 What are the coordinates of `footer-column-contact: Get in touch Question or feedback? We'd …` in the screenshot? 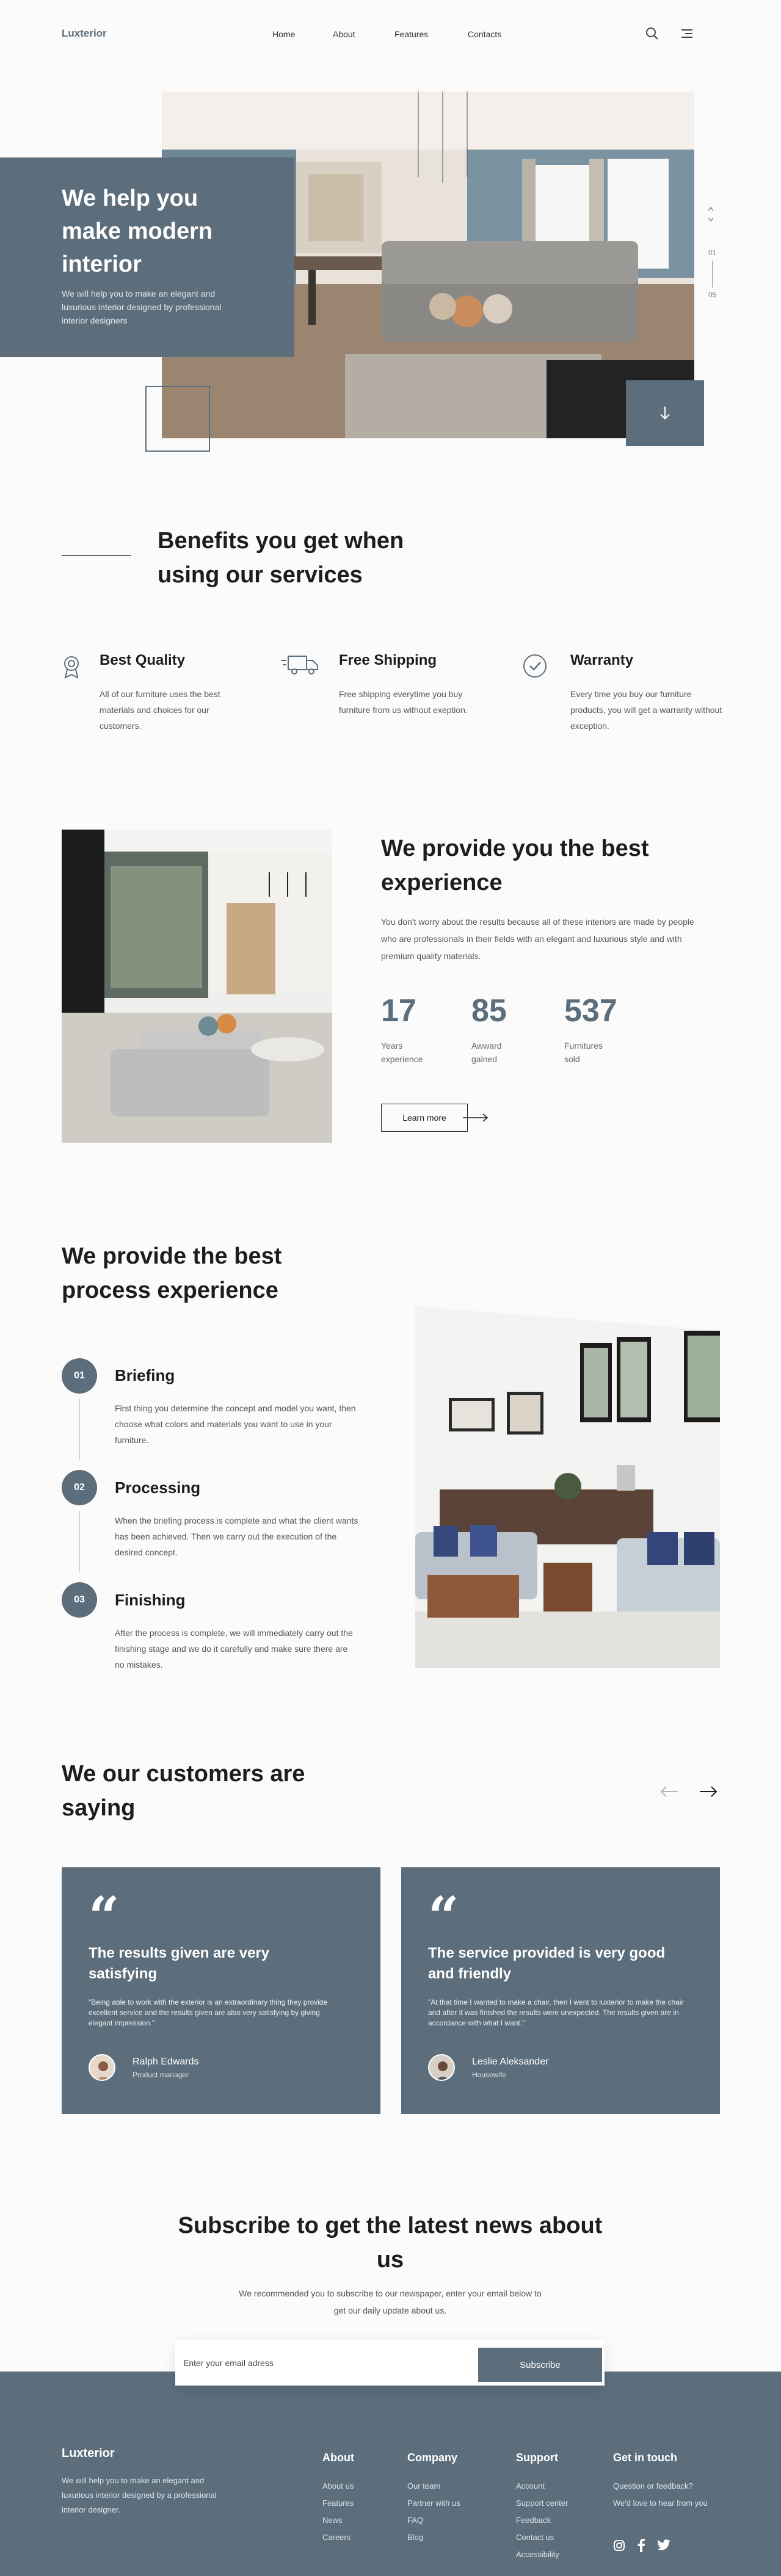 It's located at (660, 2481).